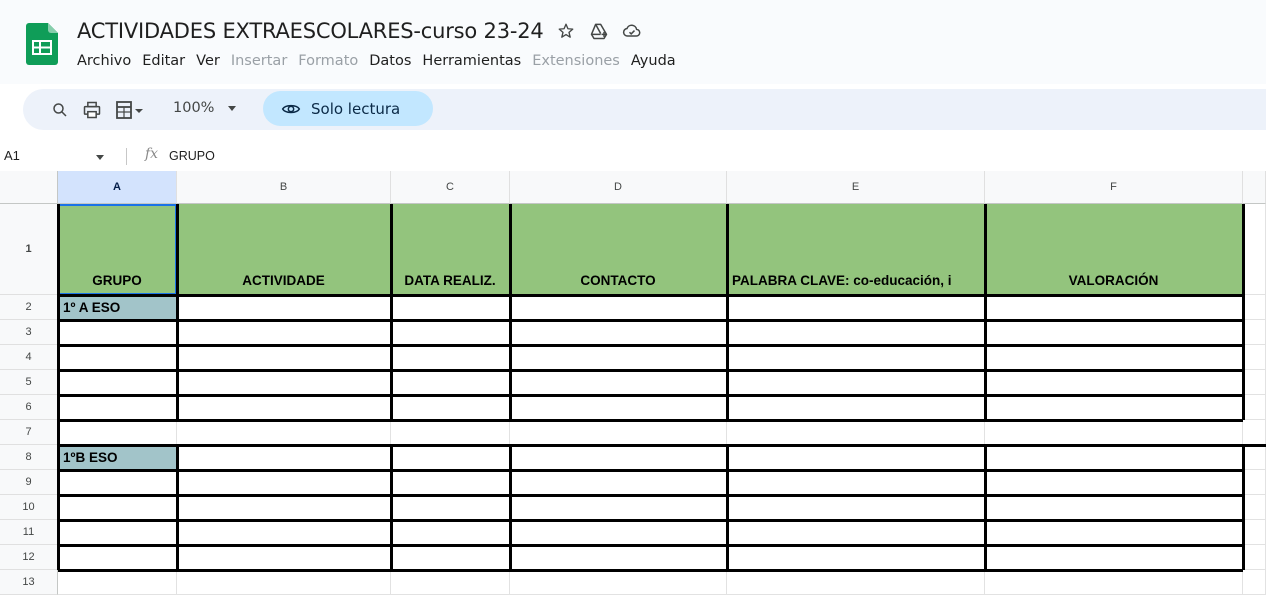  What do you see at coordinates (117, 457) in the screenshot?
I see `group-label-cell: 1ºB ESO` at bounding box center [117, 457].